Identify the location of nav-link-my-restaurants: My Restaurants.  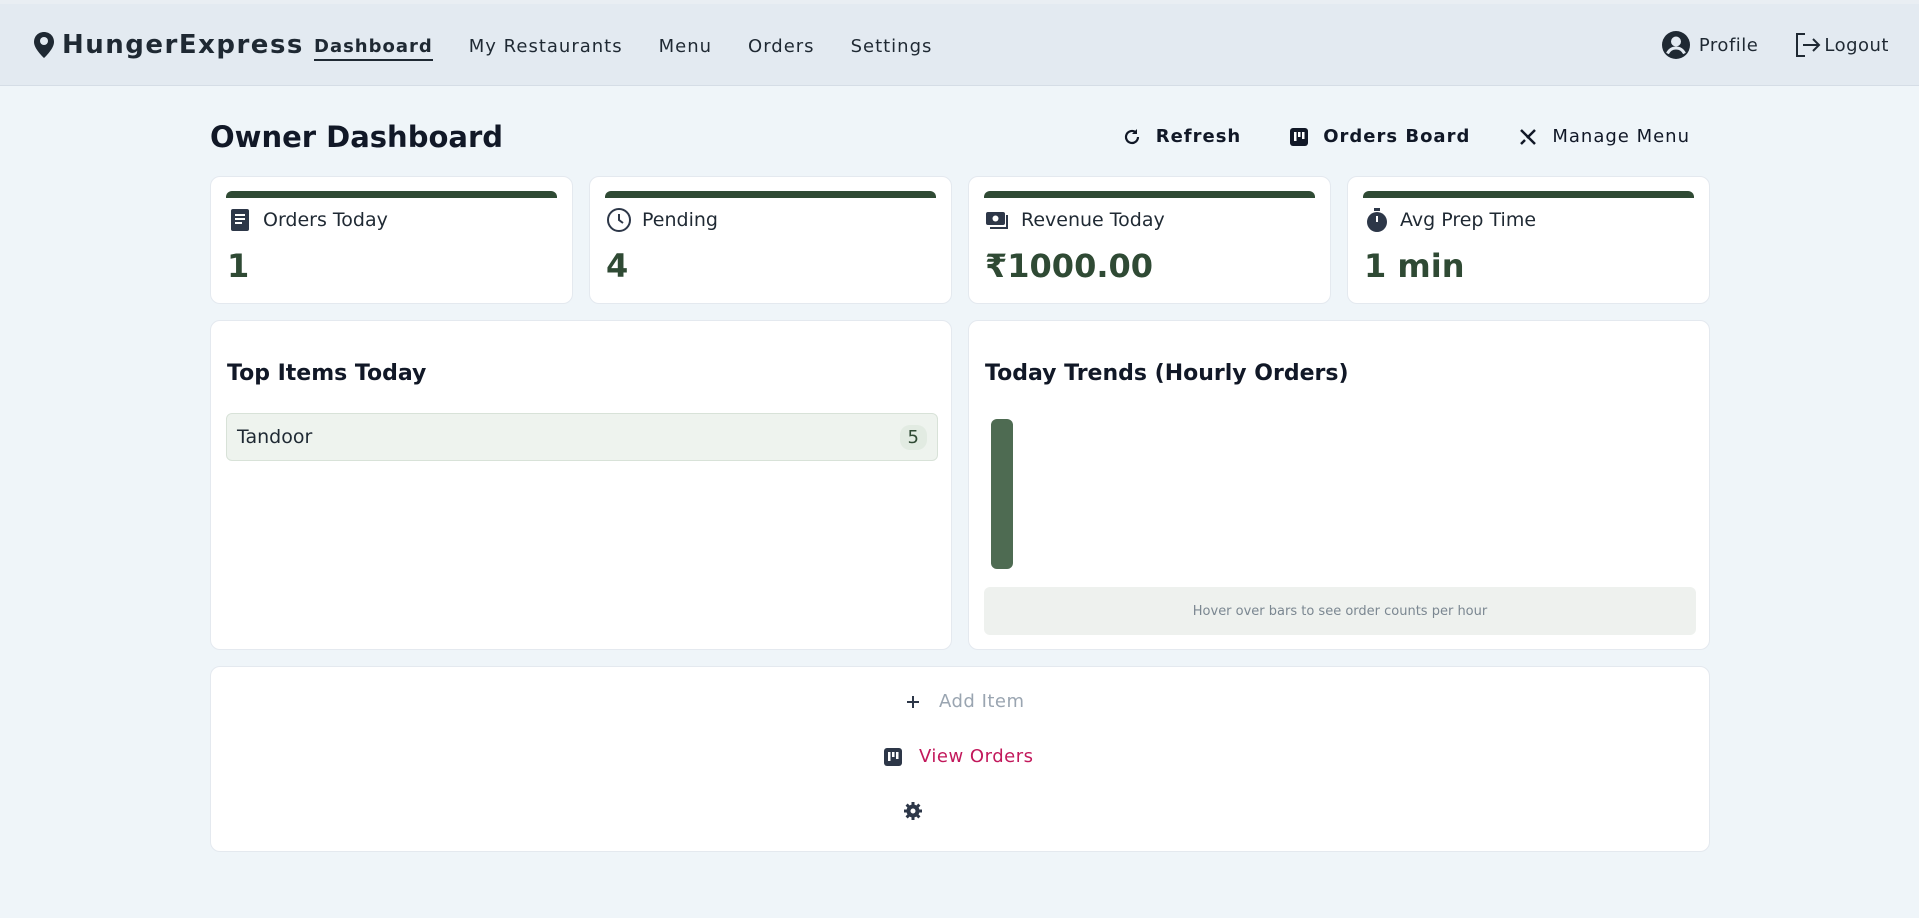
(546, 48).